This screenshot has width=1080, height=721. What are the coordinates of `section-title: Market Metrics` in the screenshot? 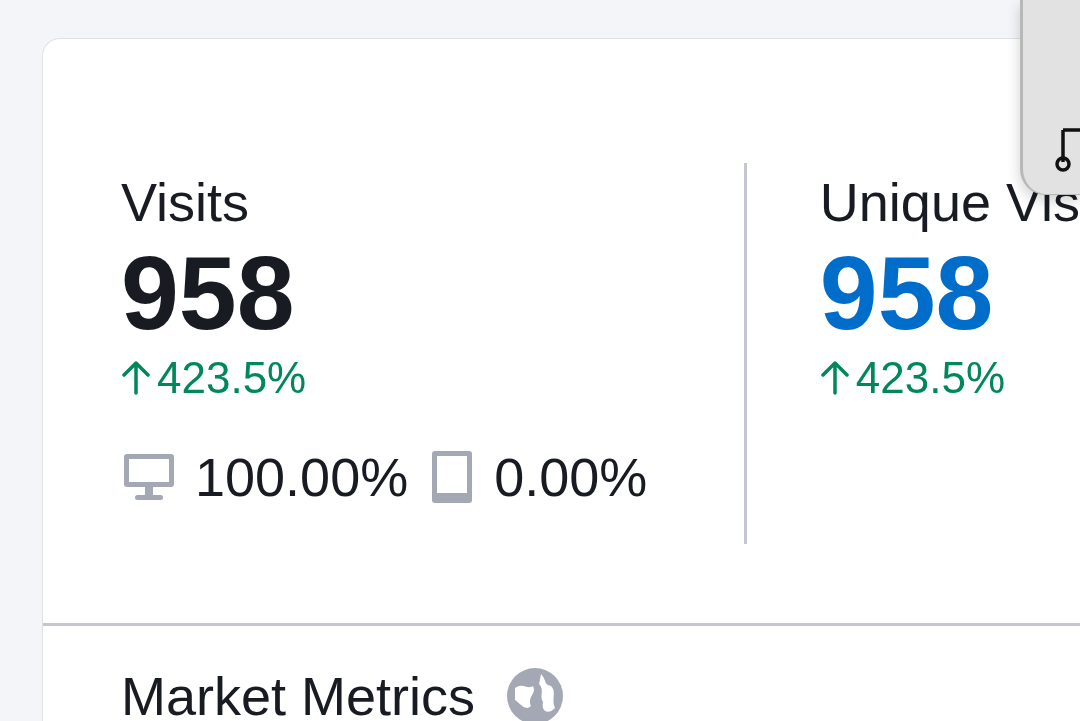 It's located at (298, 693).